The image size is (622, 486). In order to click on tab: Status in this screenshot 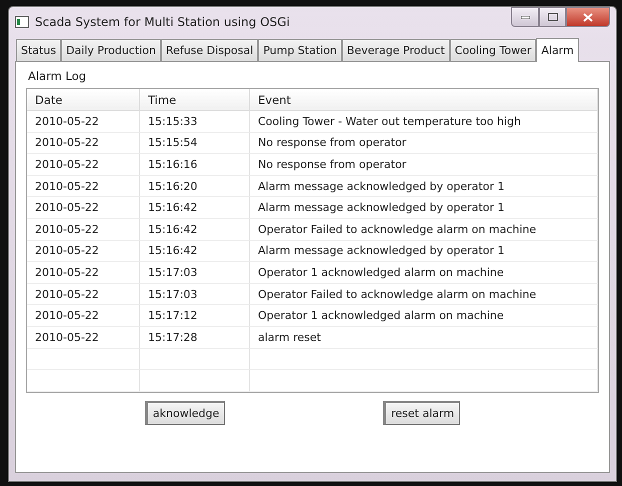, I will do `click(39, 50)`.